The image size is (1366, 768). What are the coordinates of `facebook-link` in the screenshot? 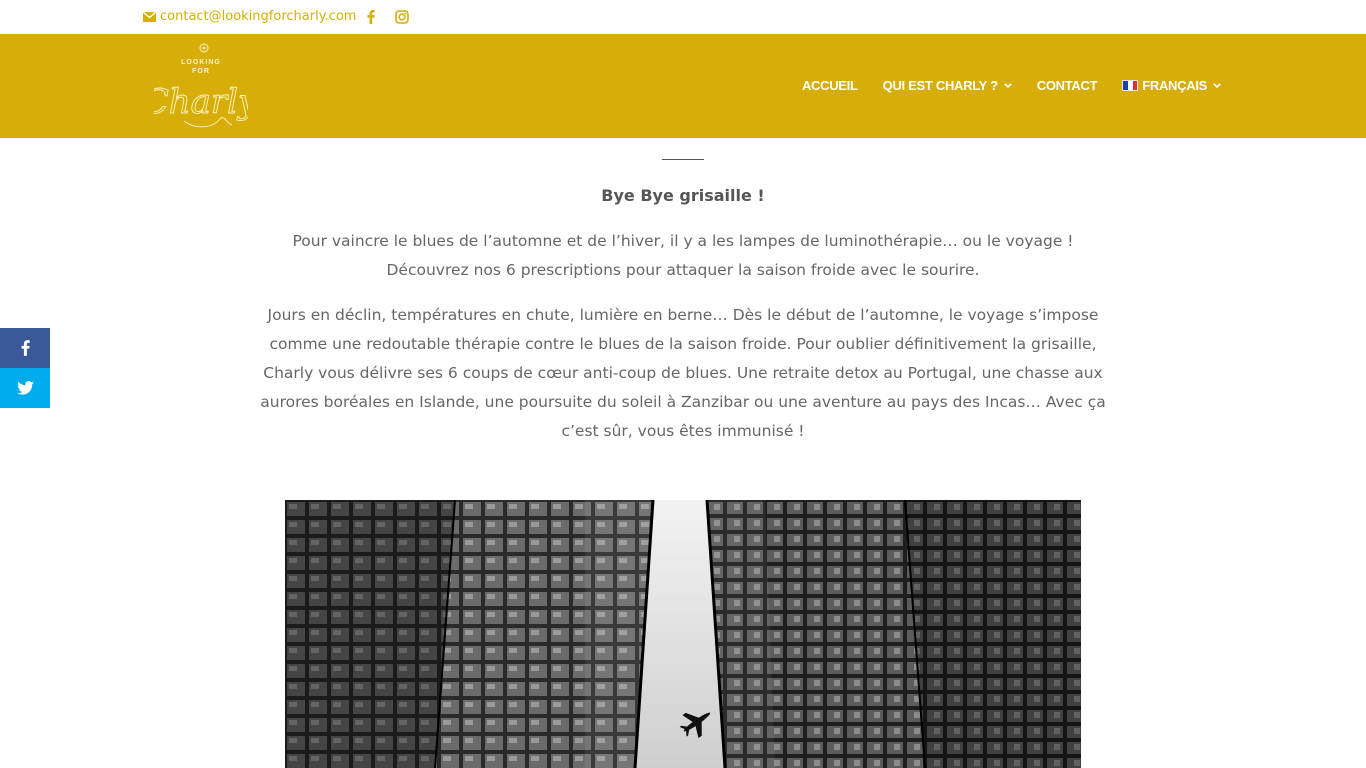 It's located at (371, 18).